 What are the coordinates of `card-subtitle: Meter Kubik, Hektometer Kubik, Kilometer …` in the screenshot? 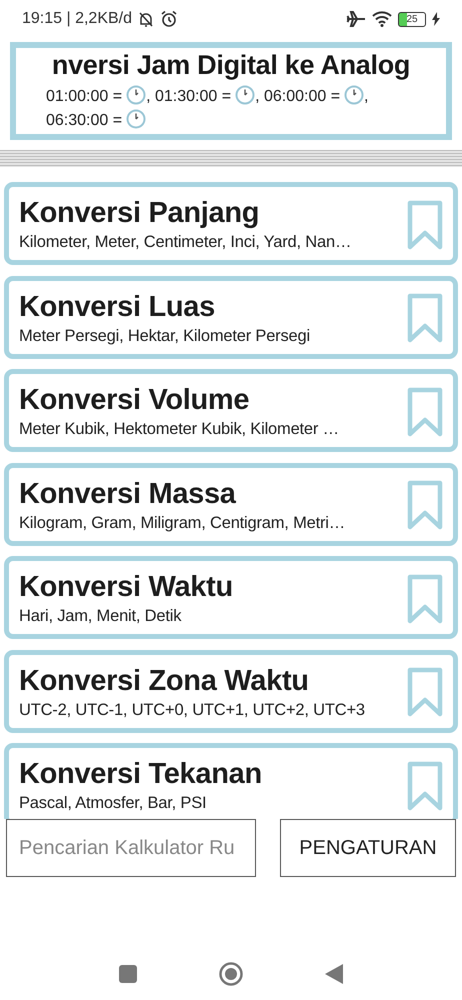 It's located at (179, 429).